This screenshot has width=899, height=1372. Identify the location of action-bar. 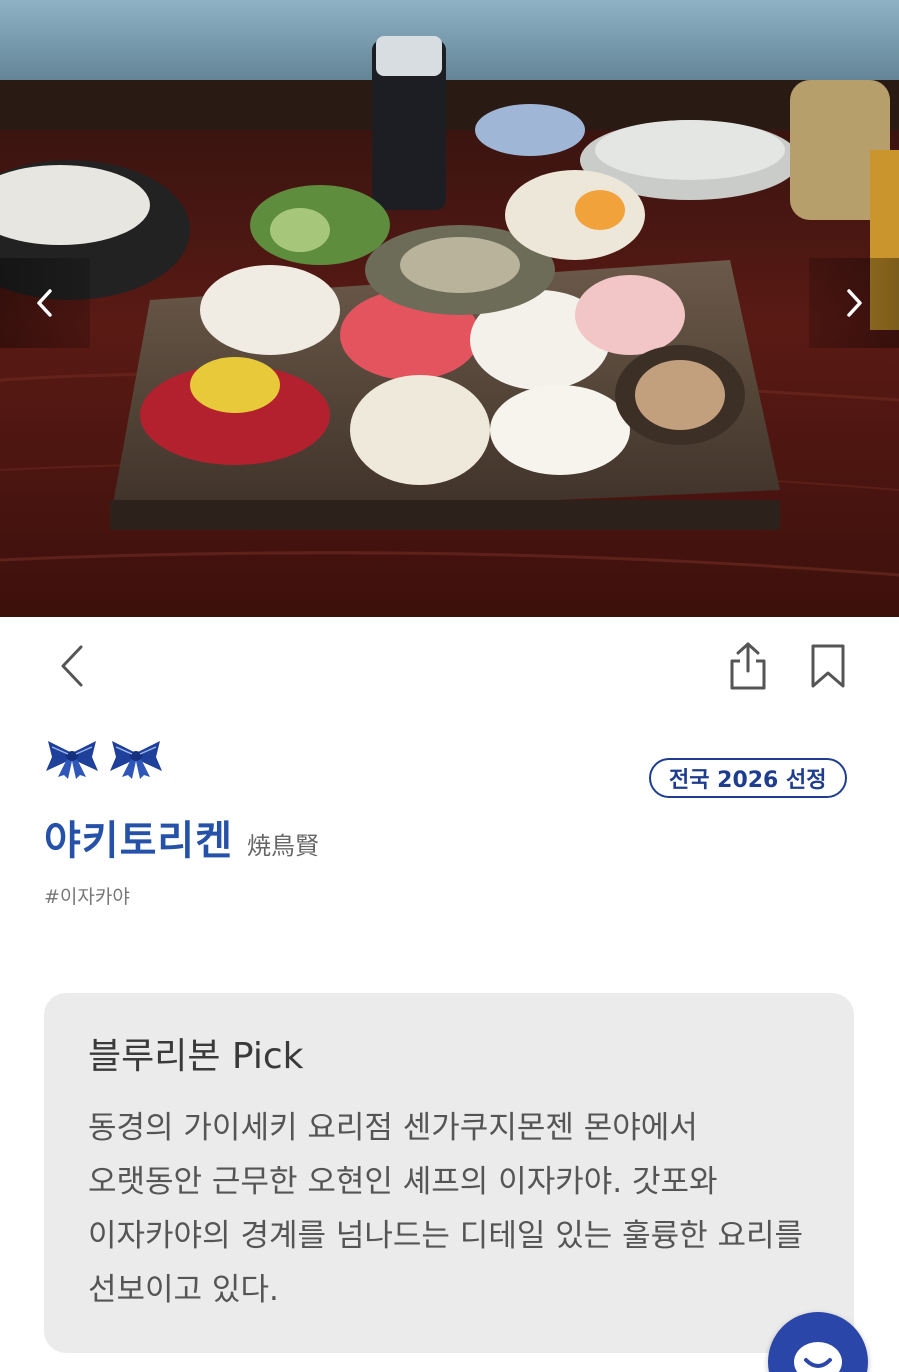
(449, 666).